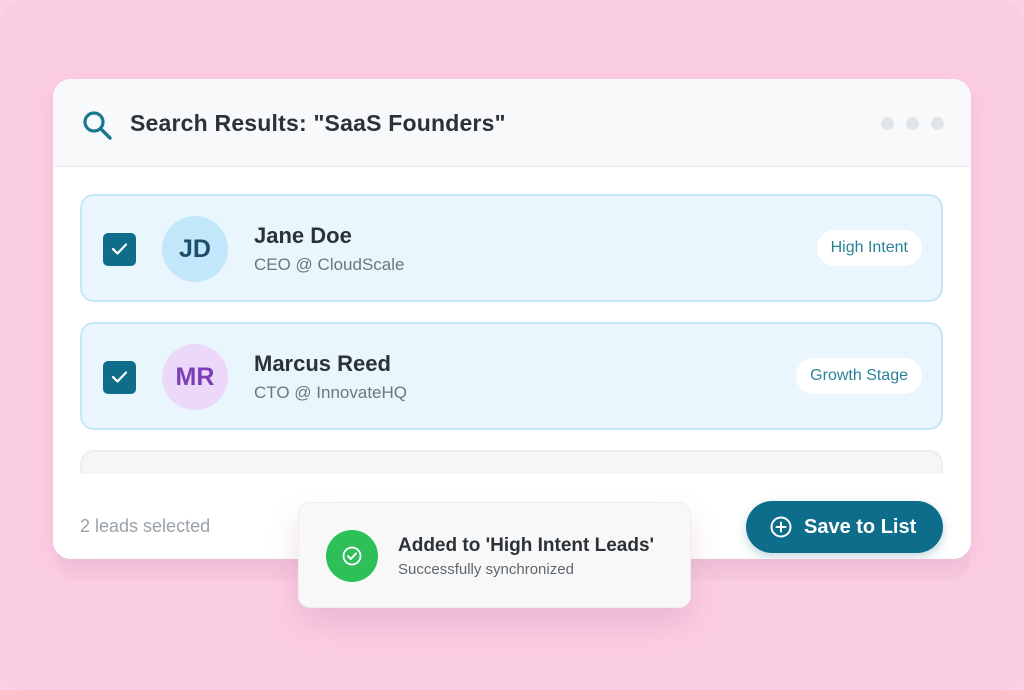  What do you see at coordinates (860, 526) in the screenshot?
I see `save-button-label: Save to List` at bounding box center [860, 526].